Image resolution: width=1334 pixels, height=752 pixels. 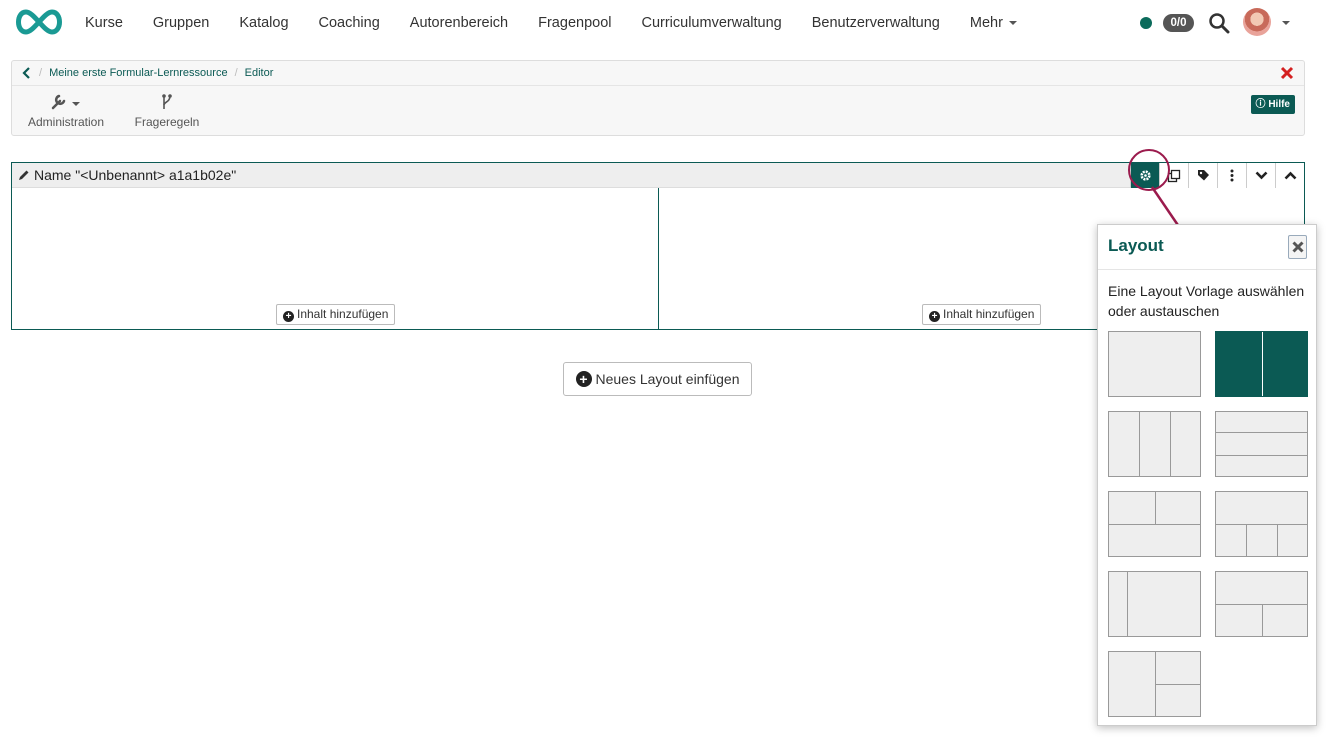 What do you see at coordinates (104, 23) in the screenshot?
I see `nav-kurse: Kurse` at bounding box center [104, 23].